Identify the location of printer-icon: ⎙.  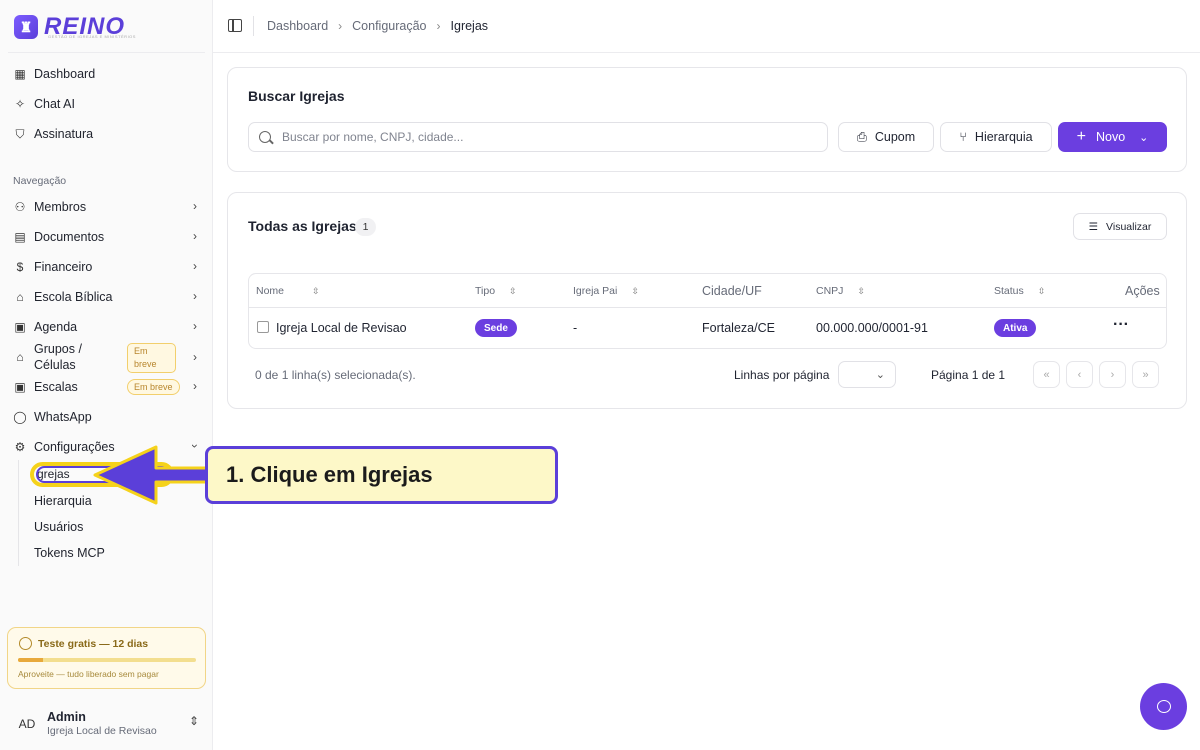
(861, 136).